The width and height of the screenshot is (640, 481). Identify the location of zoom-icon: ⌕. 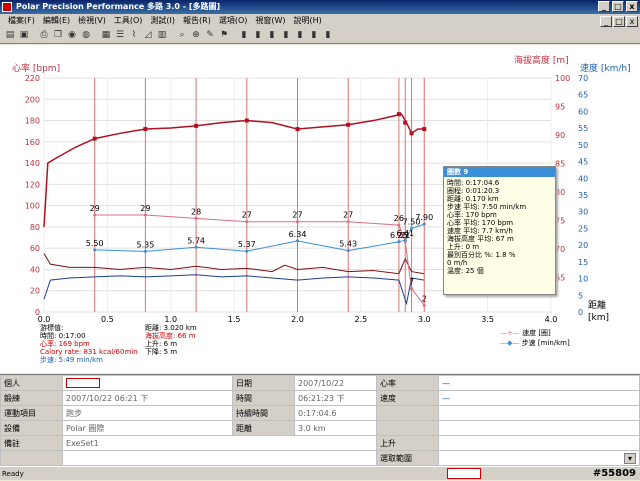
(182, 35).